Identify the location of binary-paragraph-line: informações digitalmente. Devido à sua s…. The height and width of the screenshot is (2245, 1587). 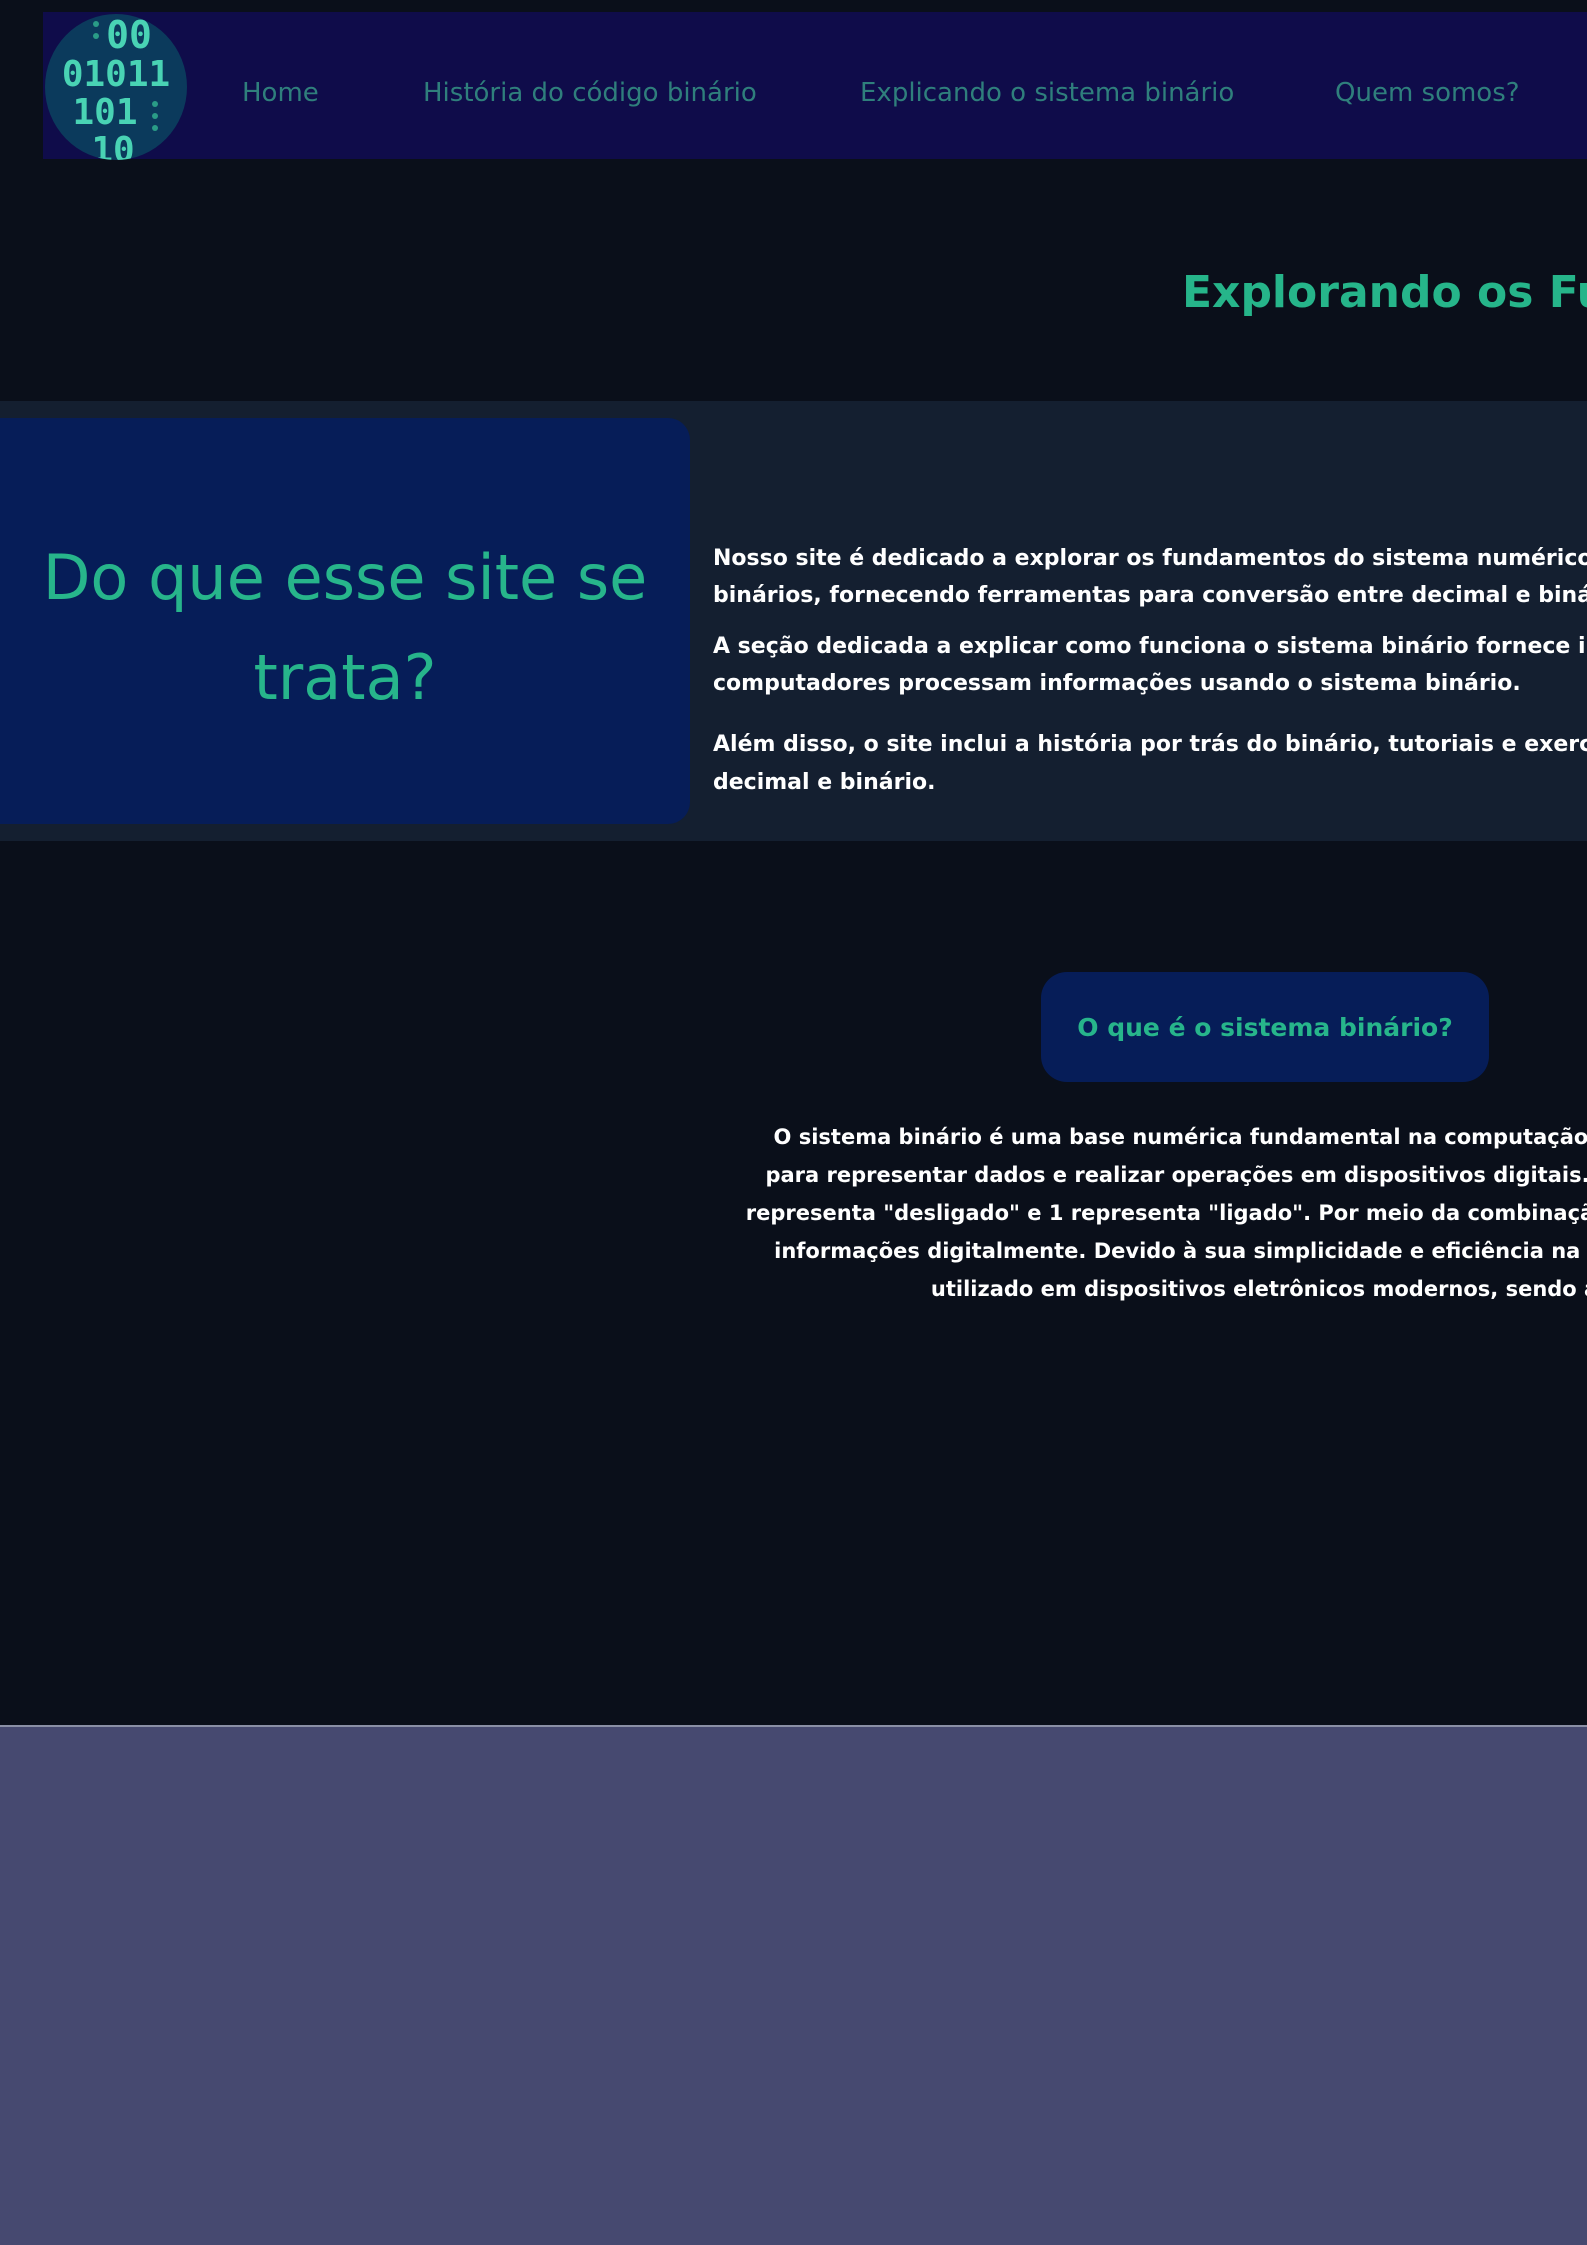
(1180, 1251).